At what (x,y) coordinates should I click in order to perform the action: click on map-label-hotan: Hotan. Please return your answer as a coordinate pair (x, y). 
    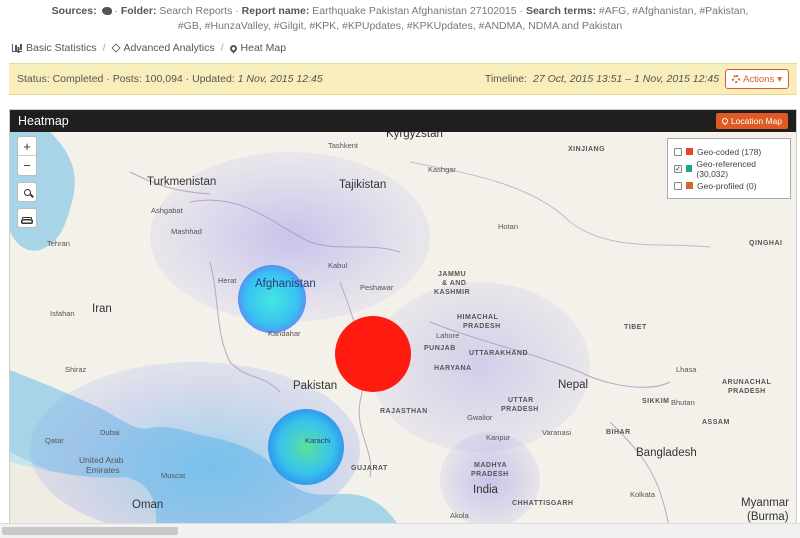
    Looking at the image, I should click on (508, 226).